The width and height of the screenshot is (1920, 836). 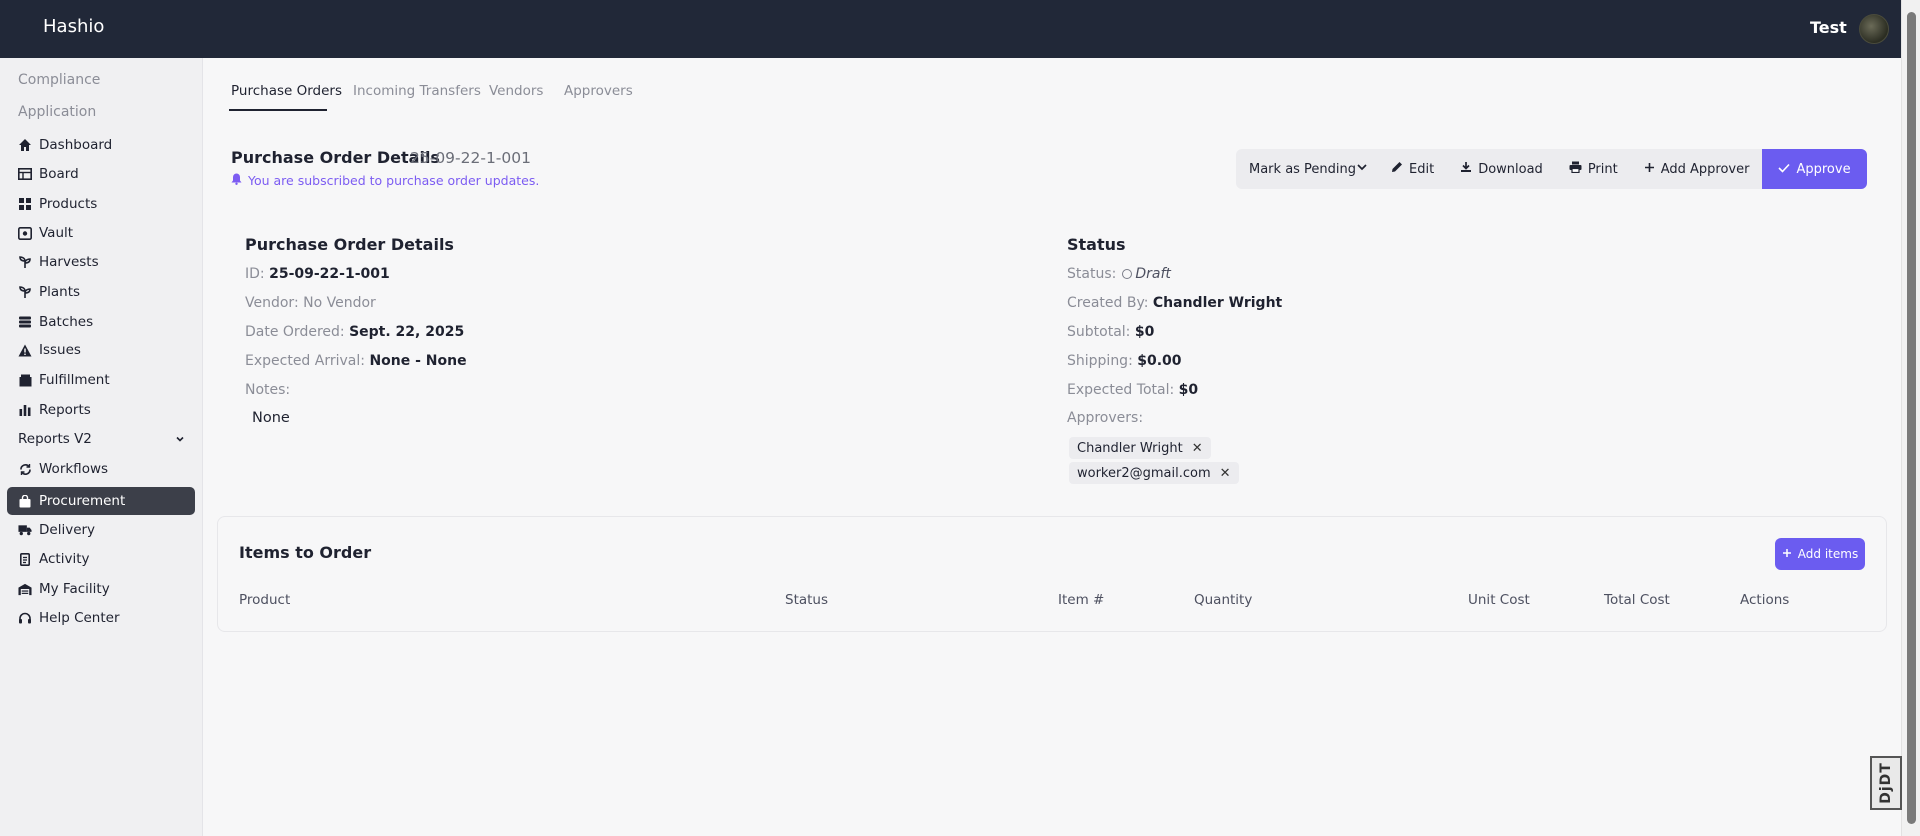 What do you see at coordinates (56, 233) in the screenshot?
I see `sidebar-item-label: Vault` at bounding box center [56, 233].